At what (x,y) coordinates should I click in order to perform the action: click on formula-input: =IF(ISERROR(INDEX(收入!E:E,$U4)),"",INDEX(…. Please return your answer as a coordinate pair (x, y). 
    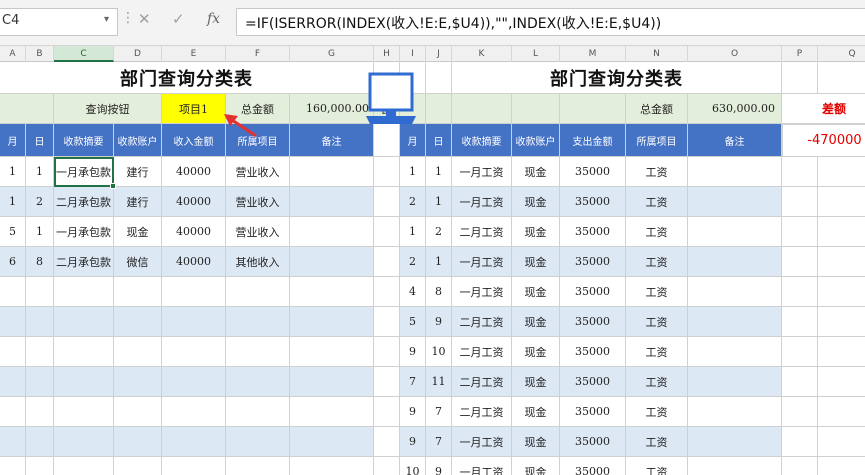
    Looking at the image, I should click on (550, 22).